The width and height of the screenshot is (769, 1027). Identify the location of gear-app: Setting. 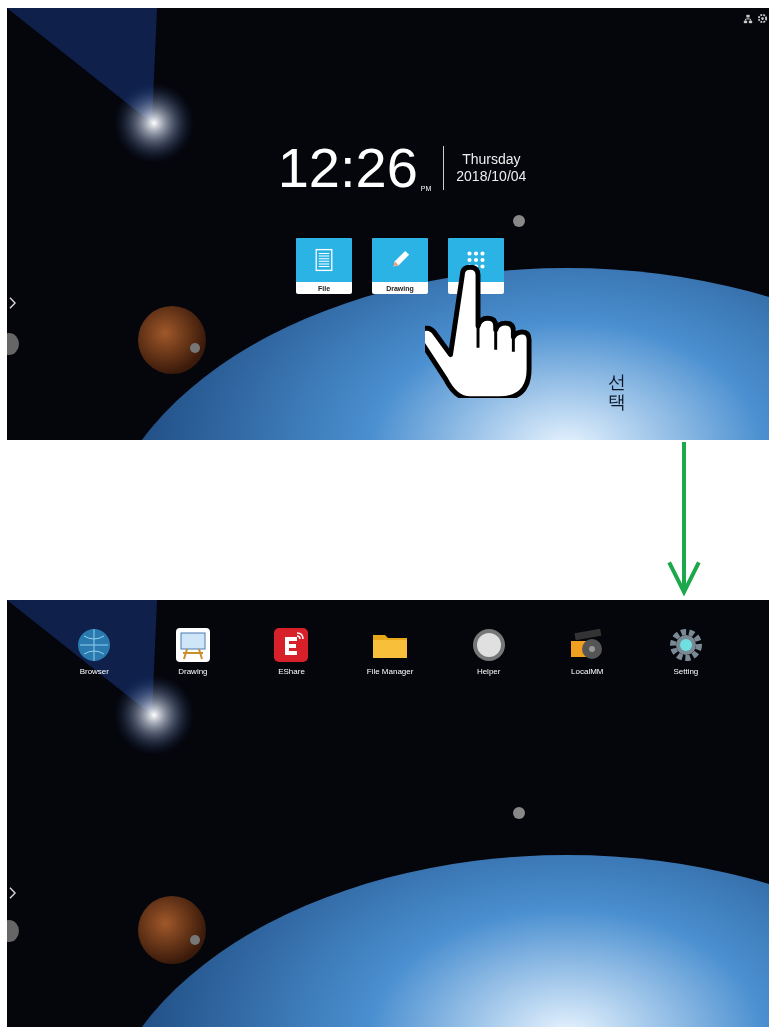
(685, 651).